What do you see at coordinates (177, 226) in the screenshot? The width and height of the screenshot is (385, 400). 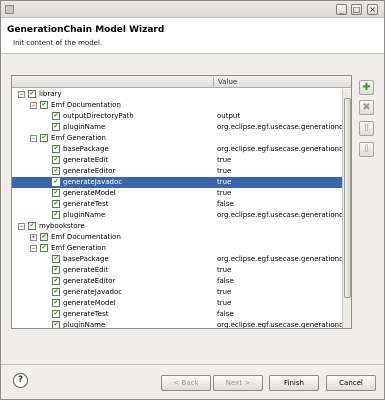 I see `tree-row: − ✔ mybookstore` at bounding box center [177, 226].